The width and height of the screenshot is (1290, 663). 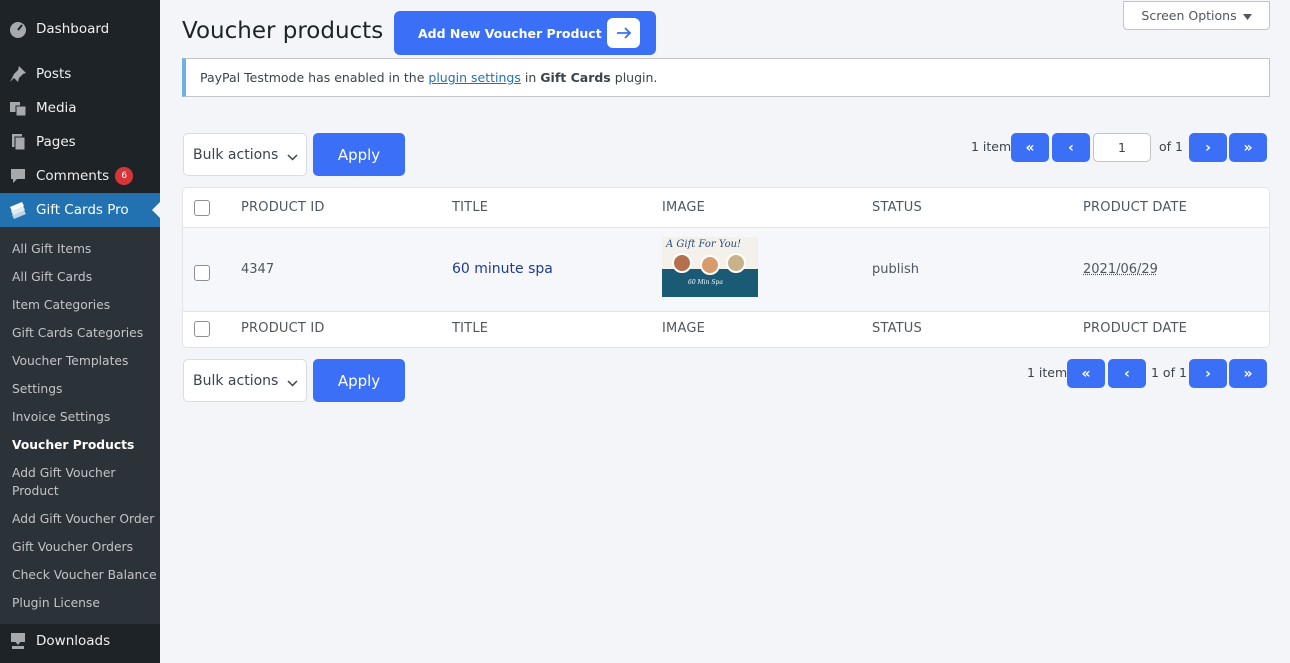 What do you see at coordinates (1030, 147) in the screenshot?
I see `first-page-button-top: «` at bounding box center [1030, 147].